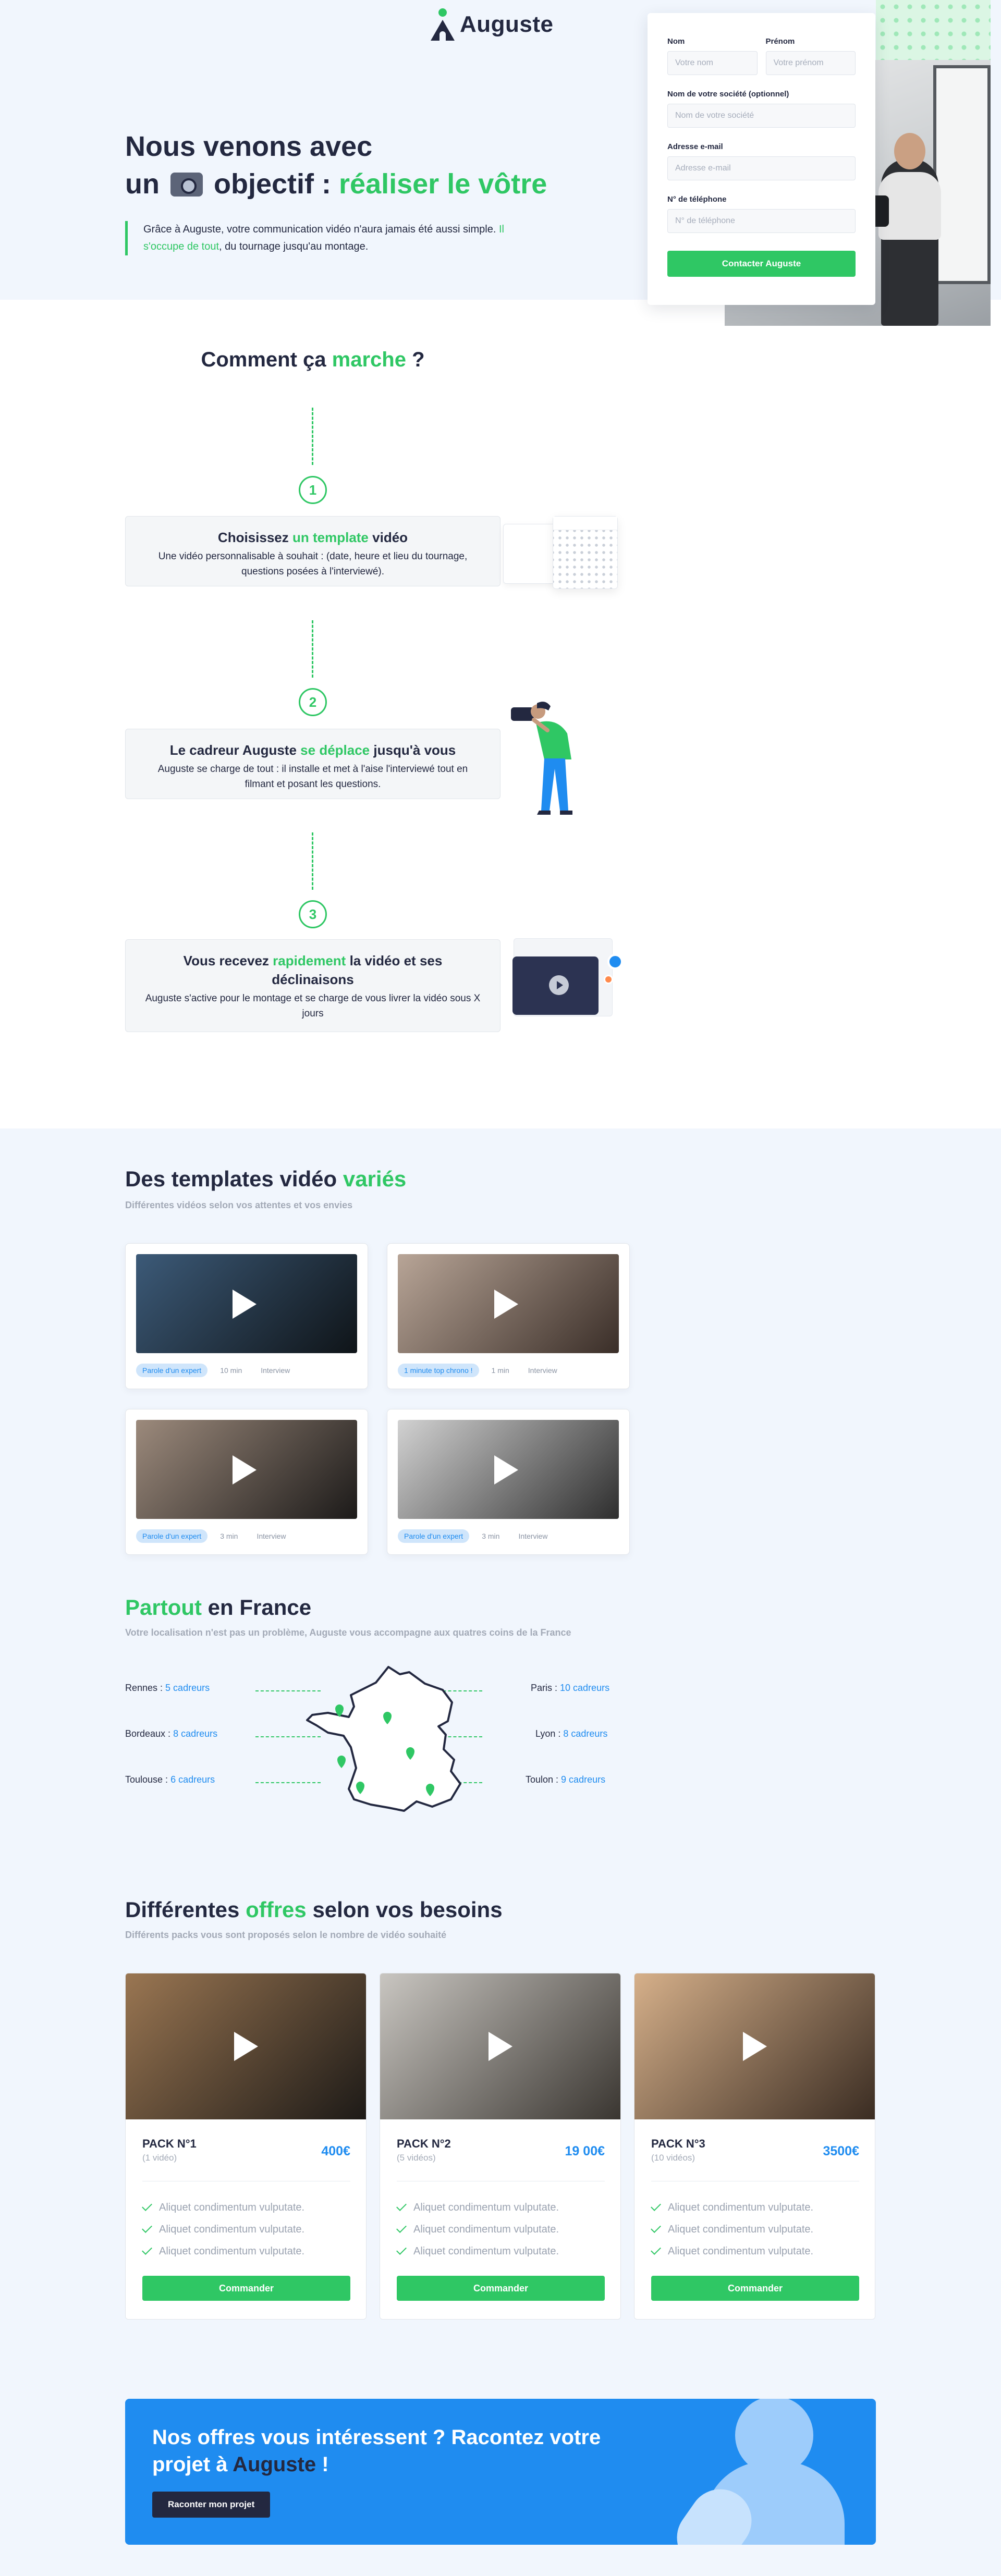  What do you see at coordinates (774, 2436) in the screenshot?
I see `cta-illustration-head` at bounding box center [774, 2436].